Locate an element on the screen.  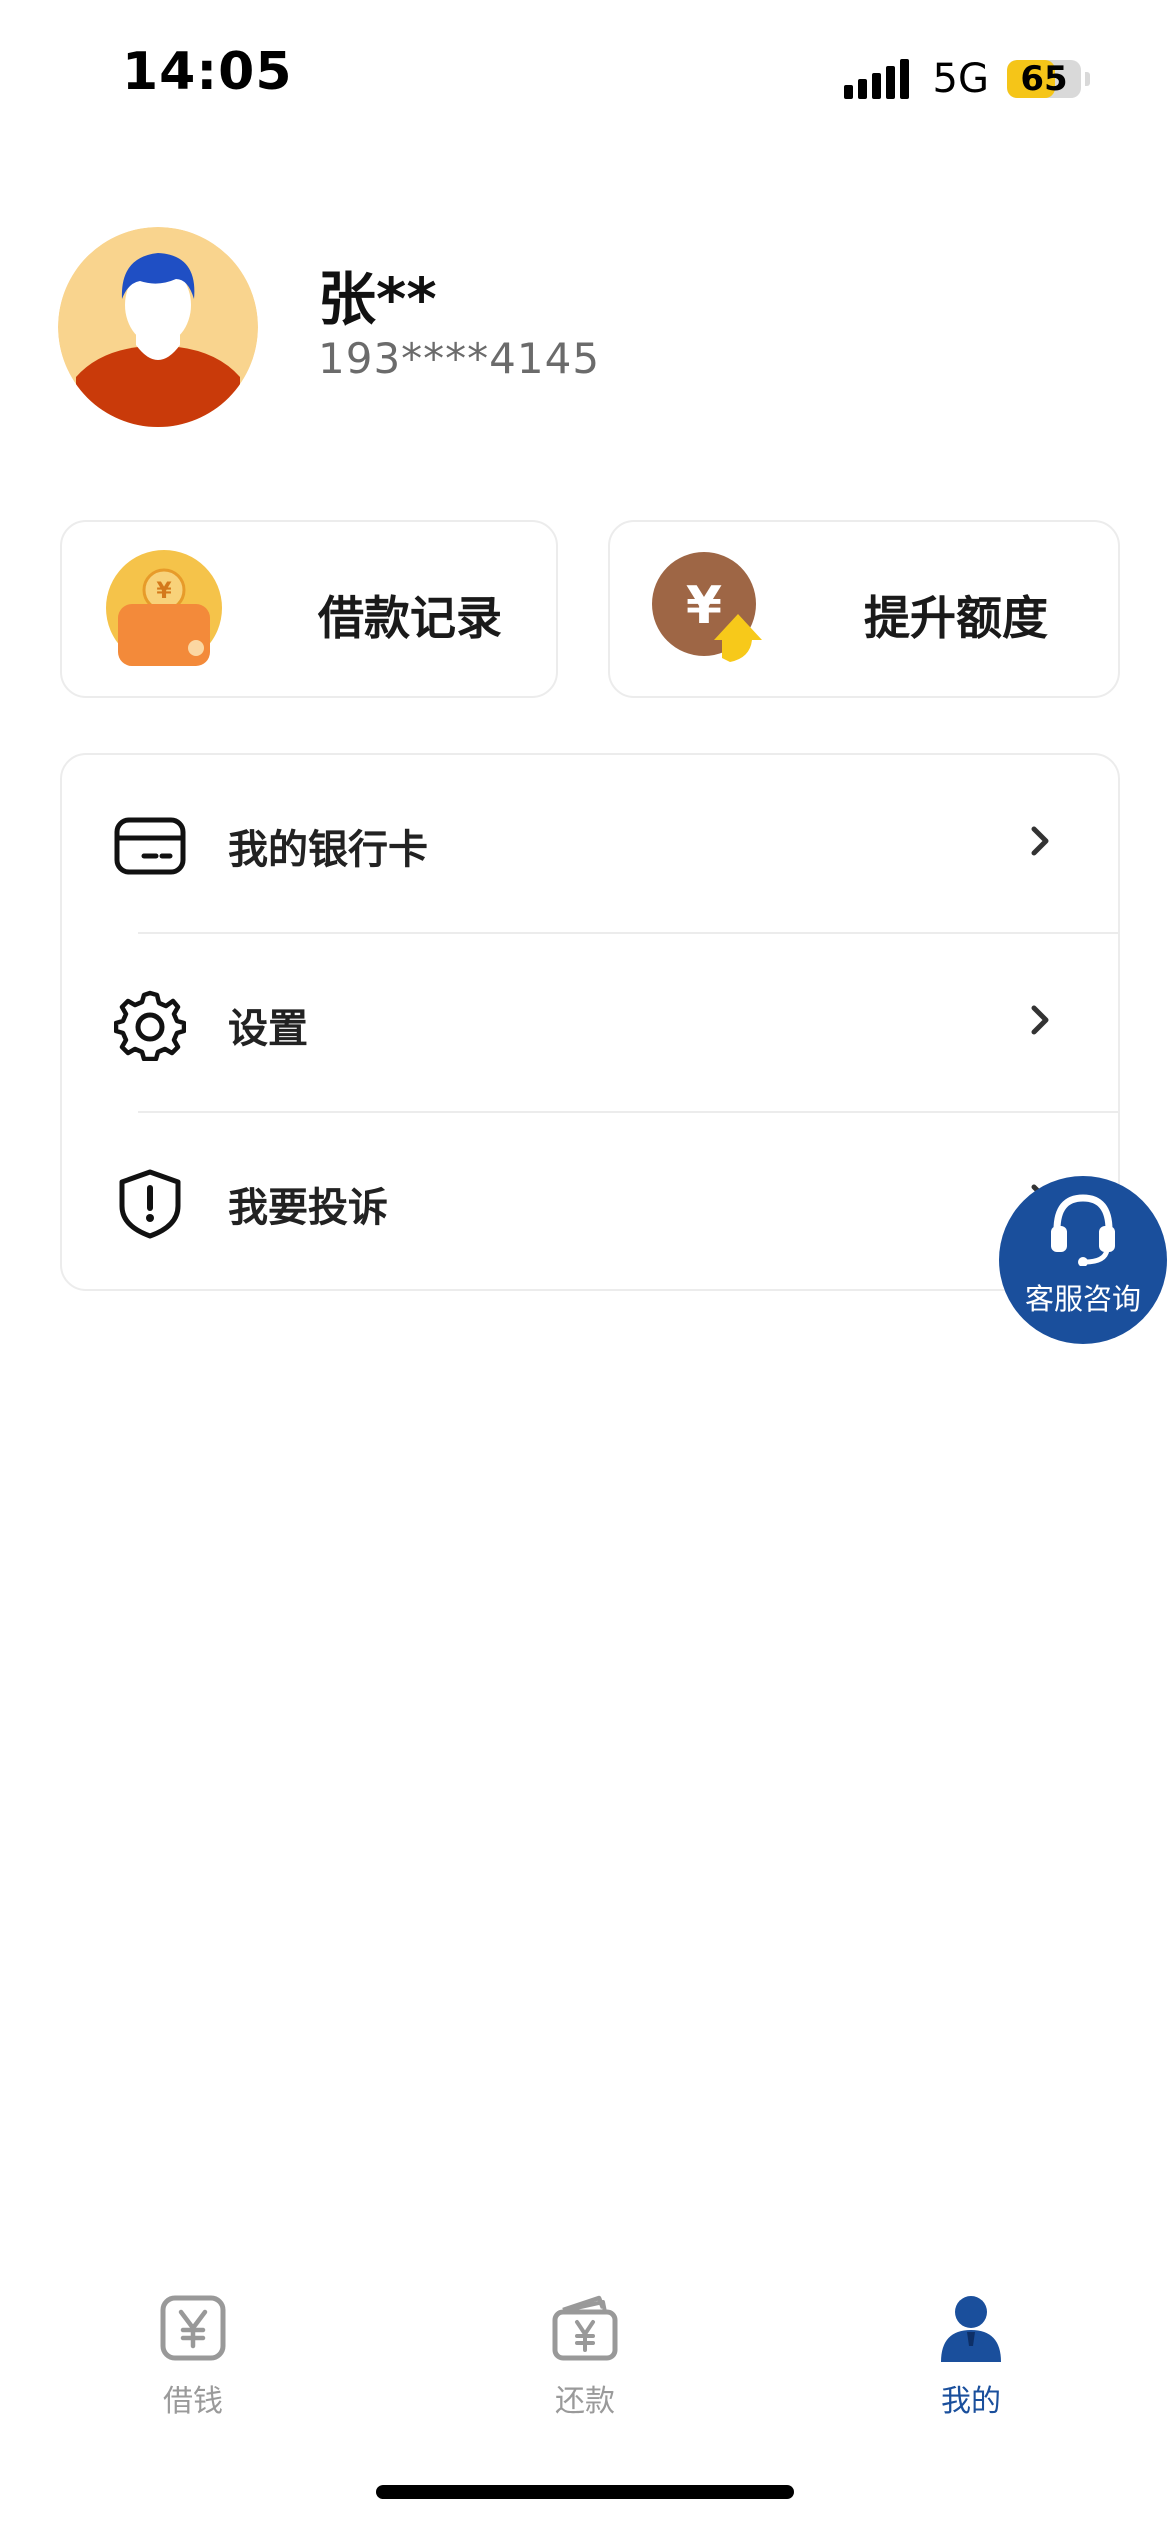
status-indicators: 5G 65 is located at coordinates (966, 79).